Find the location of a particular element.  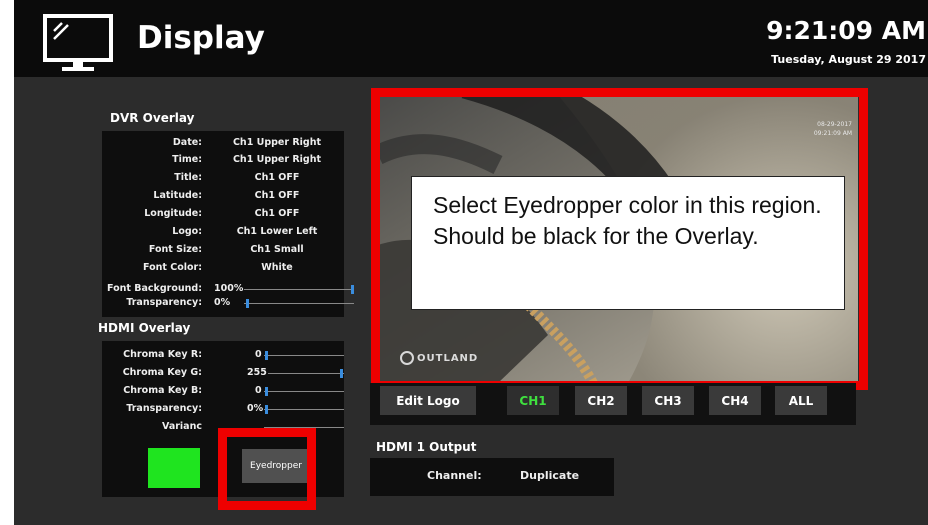

slider-label: Varianc is located at coordinates (182, 426).